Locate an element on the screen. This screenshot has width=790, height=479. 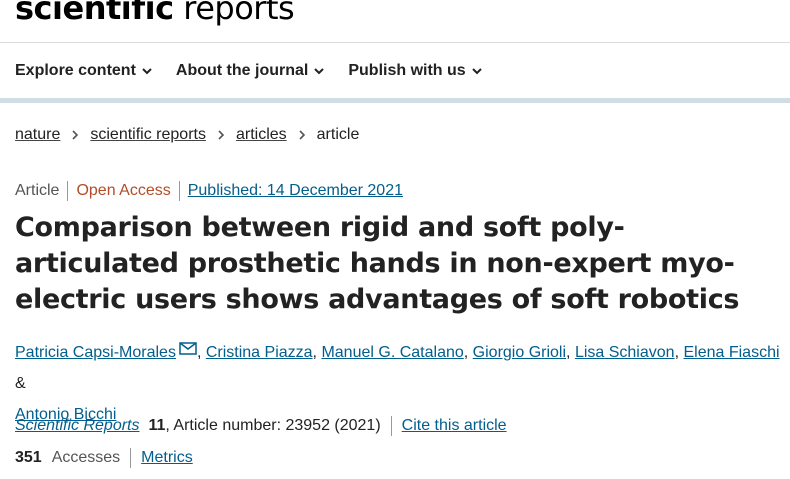
metrics-link: Metrics is located at coordinates (167, 458).